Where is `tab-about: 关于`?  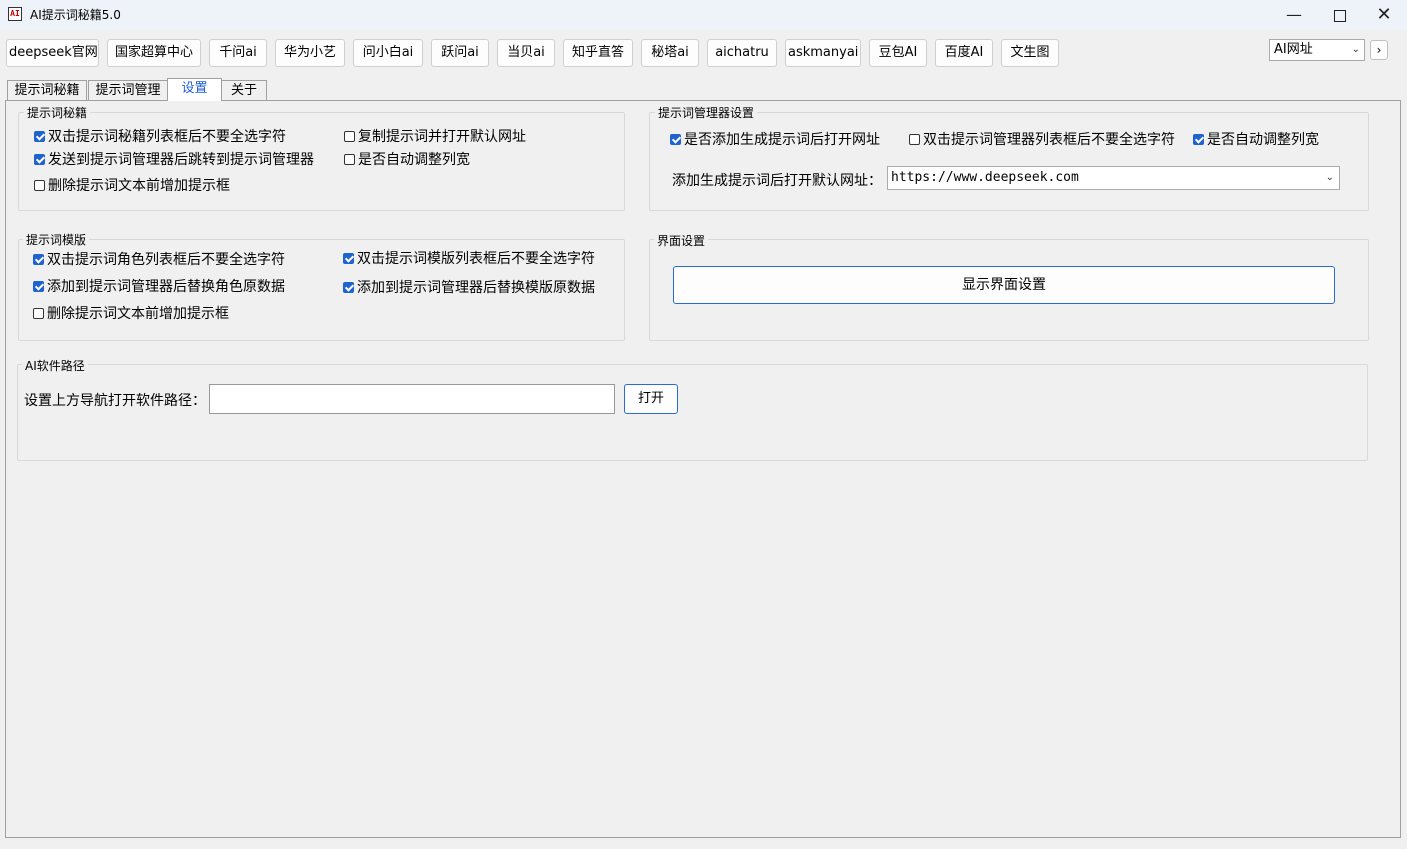 tab-about: 关于 is located at coordinates (244, 90).